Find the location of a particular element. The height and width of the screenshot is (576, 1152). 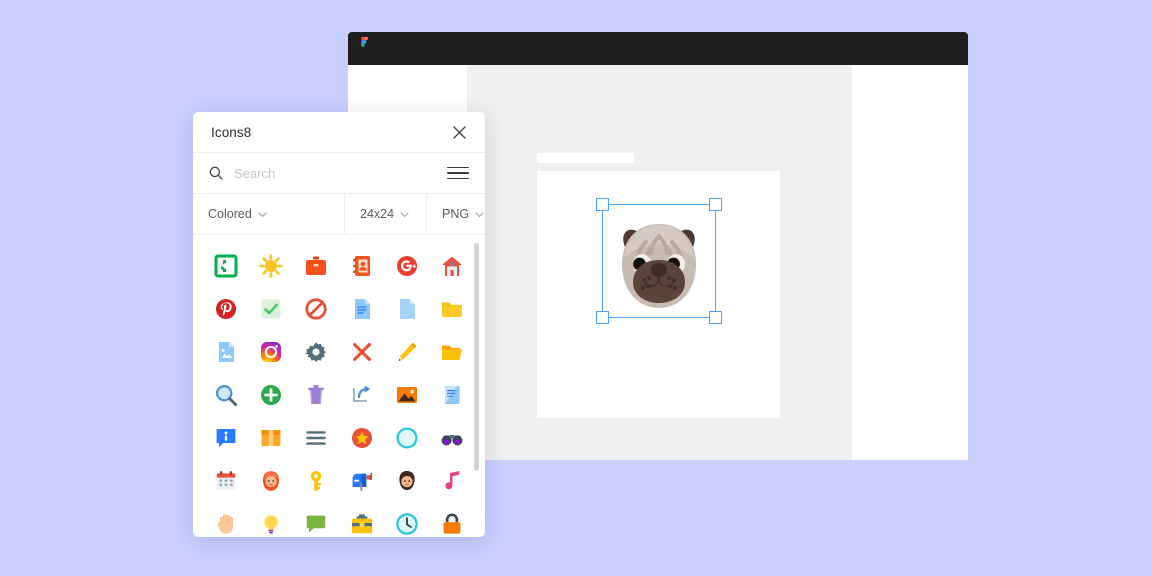

lightbulb-icon is located at coordinates (271, 524).